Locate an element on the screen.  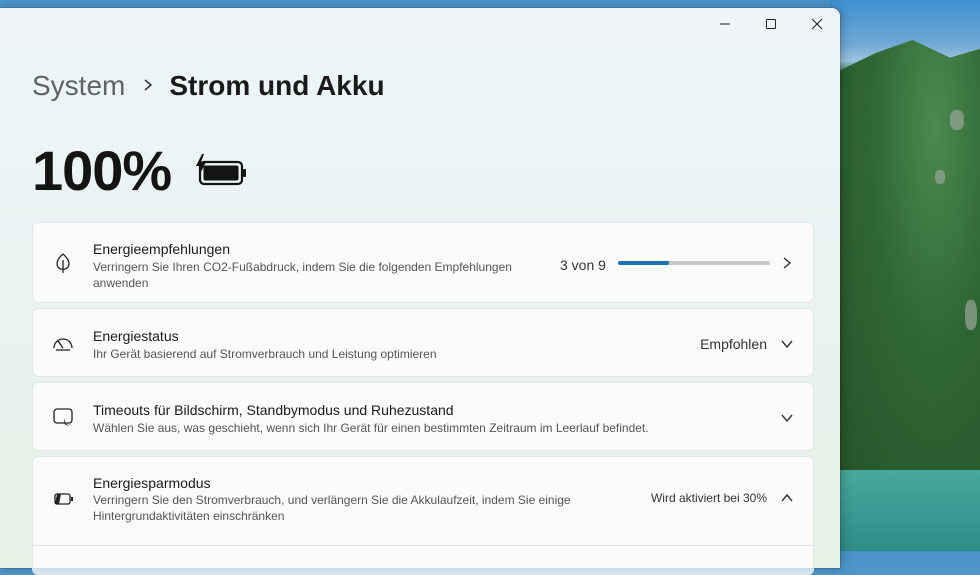
recommendations-progress-bar is located at coordinates (694, 263).